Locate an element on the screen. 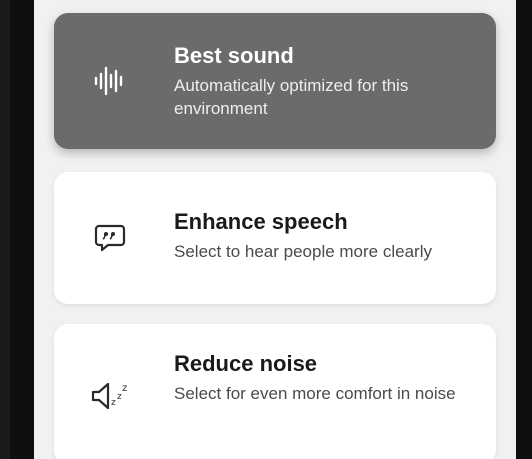 The width and height of the screenshot is (532, 459). option-subtitle: Select to hear people more clearly is located at coordinates (303, 251).